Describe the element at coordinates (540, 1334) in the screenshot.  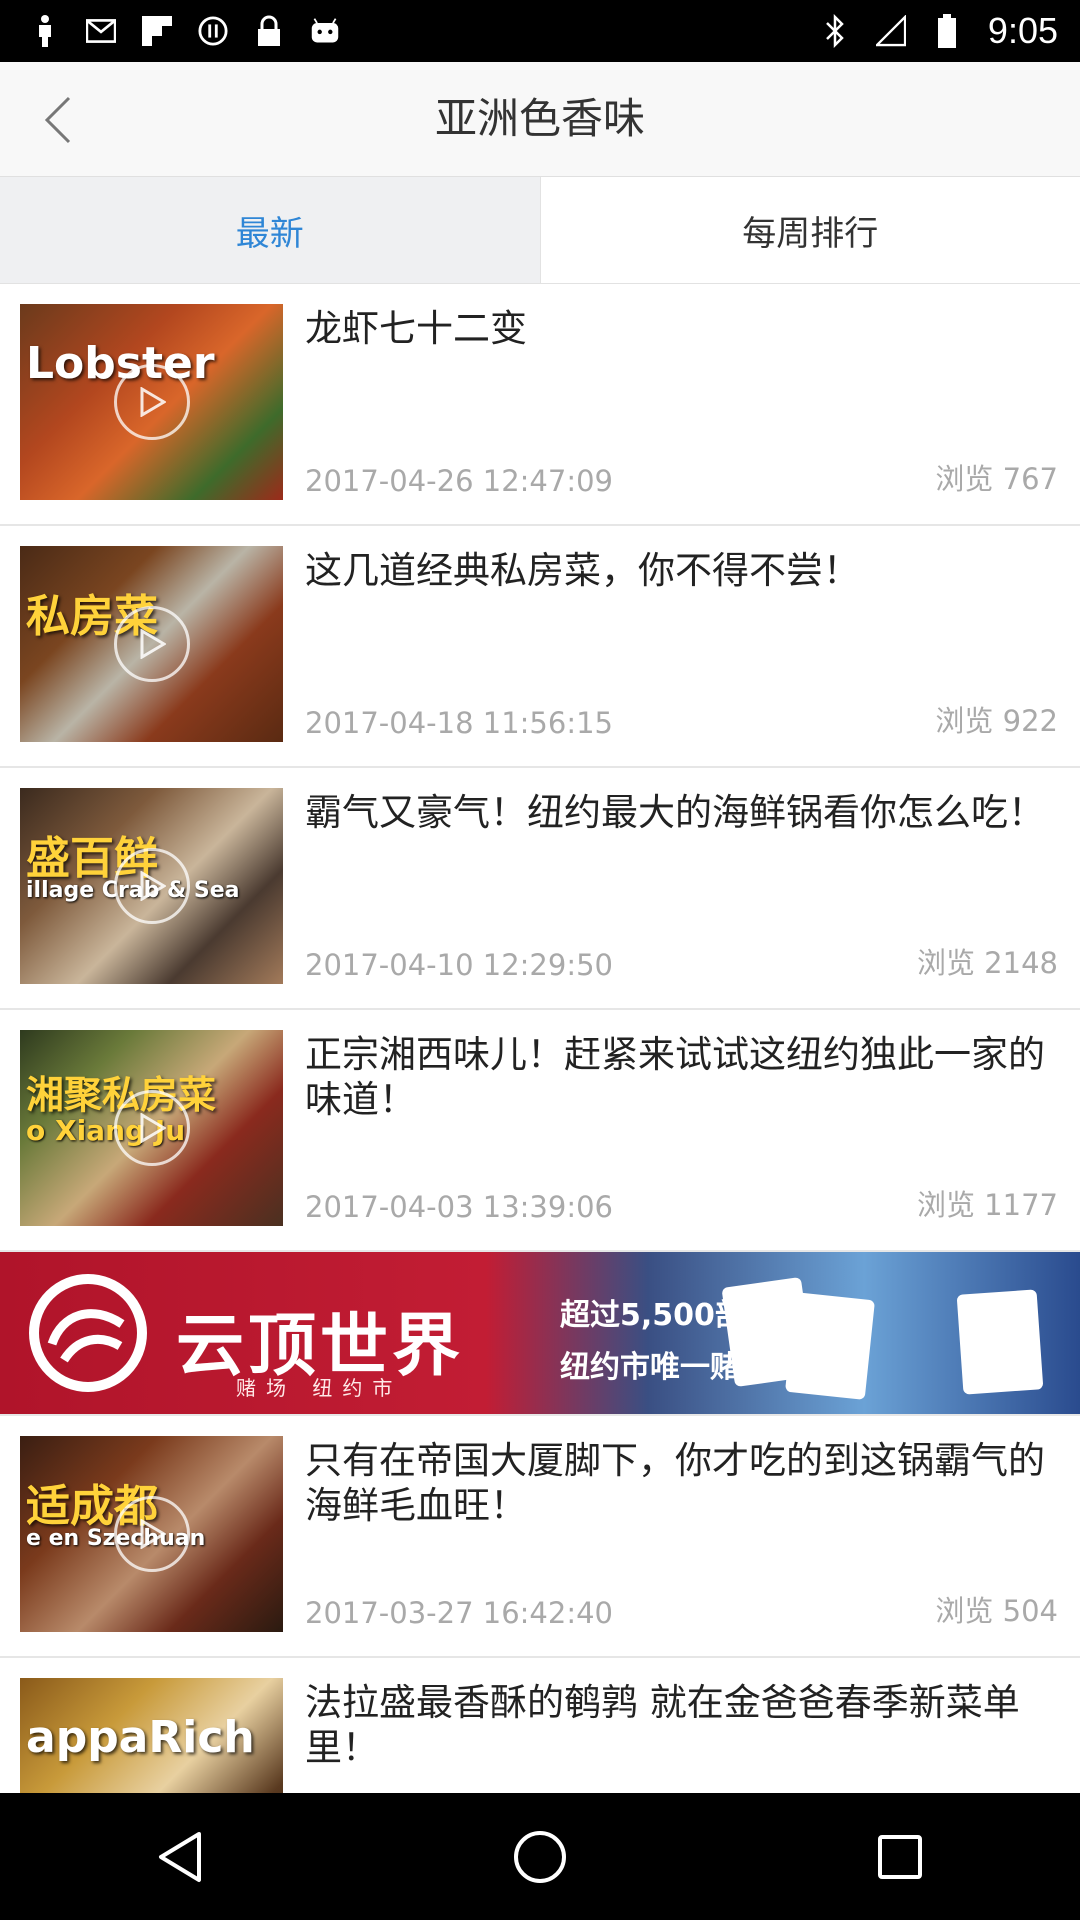
I see `ad-banner: 云顶世界 赌场 纽约市 超过5,500部游戏, 纽约市唯一赌场!` at that location.